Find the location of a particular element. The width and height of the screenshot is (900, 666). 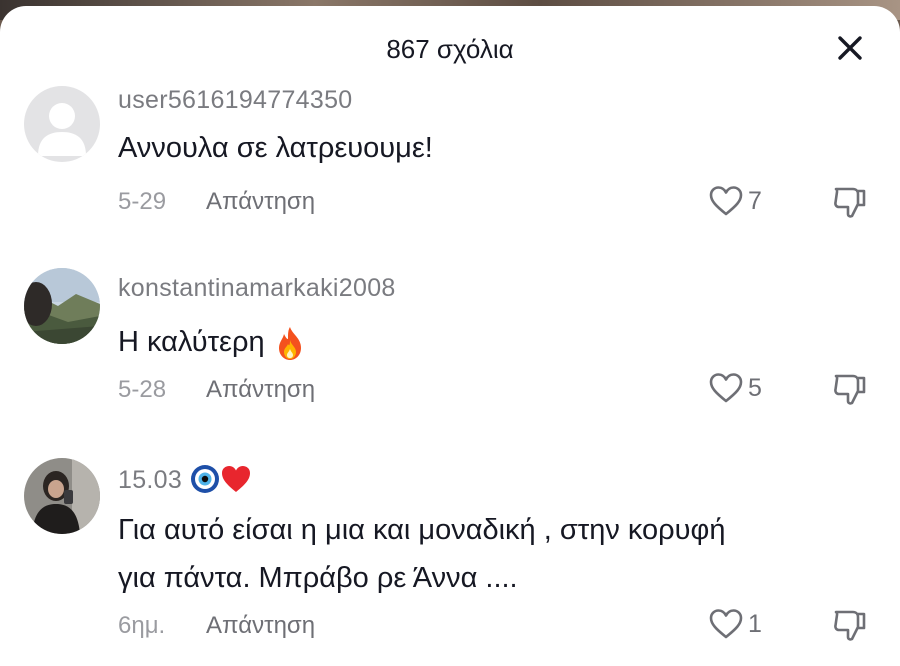

like-button: 7 is located at coordinates (743, 201).